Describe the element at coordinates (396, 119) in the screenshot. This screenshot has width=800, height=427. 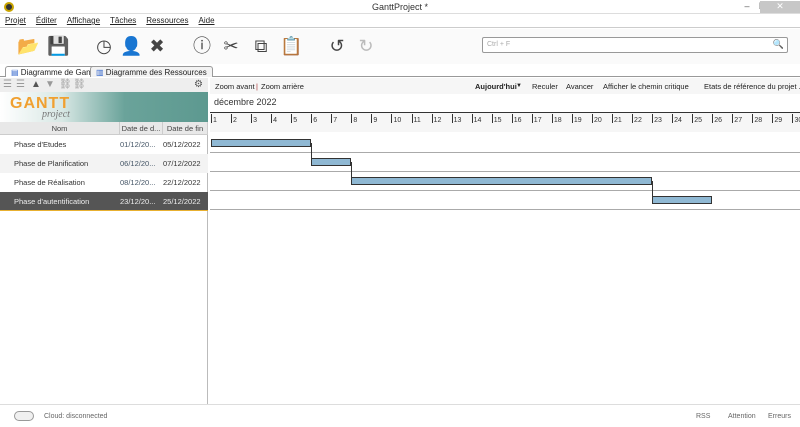
I see `day-tick: 10` at that location.